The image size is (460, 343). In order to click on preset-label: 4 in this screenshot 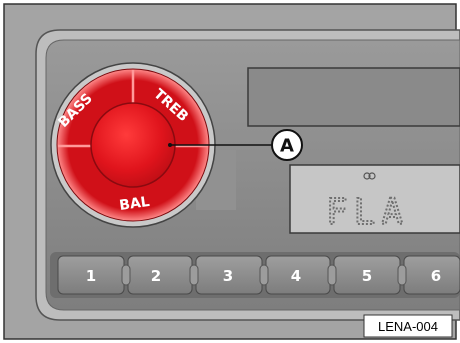, I will do `click(296, 276)`.